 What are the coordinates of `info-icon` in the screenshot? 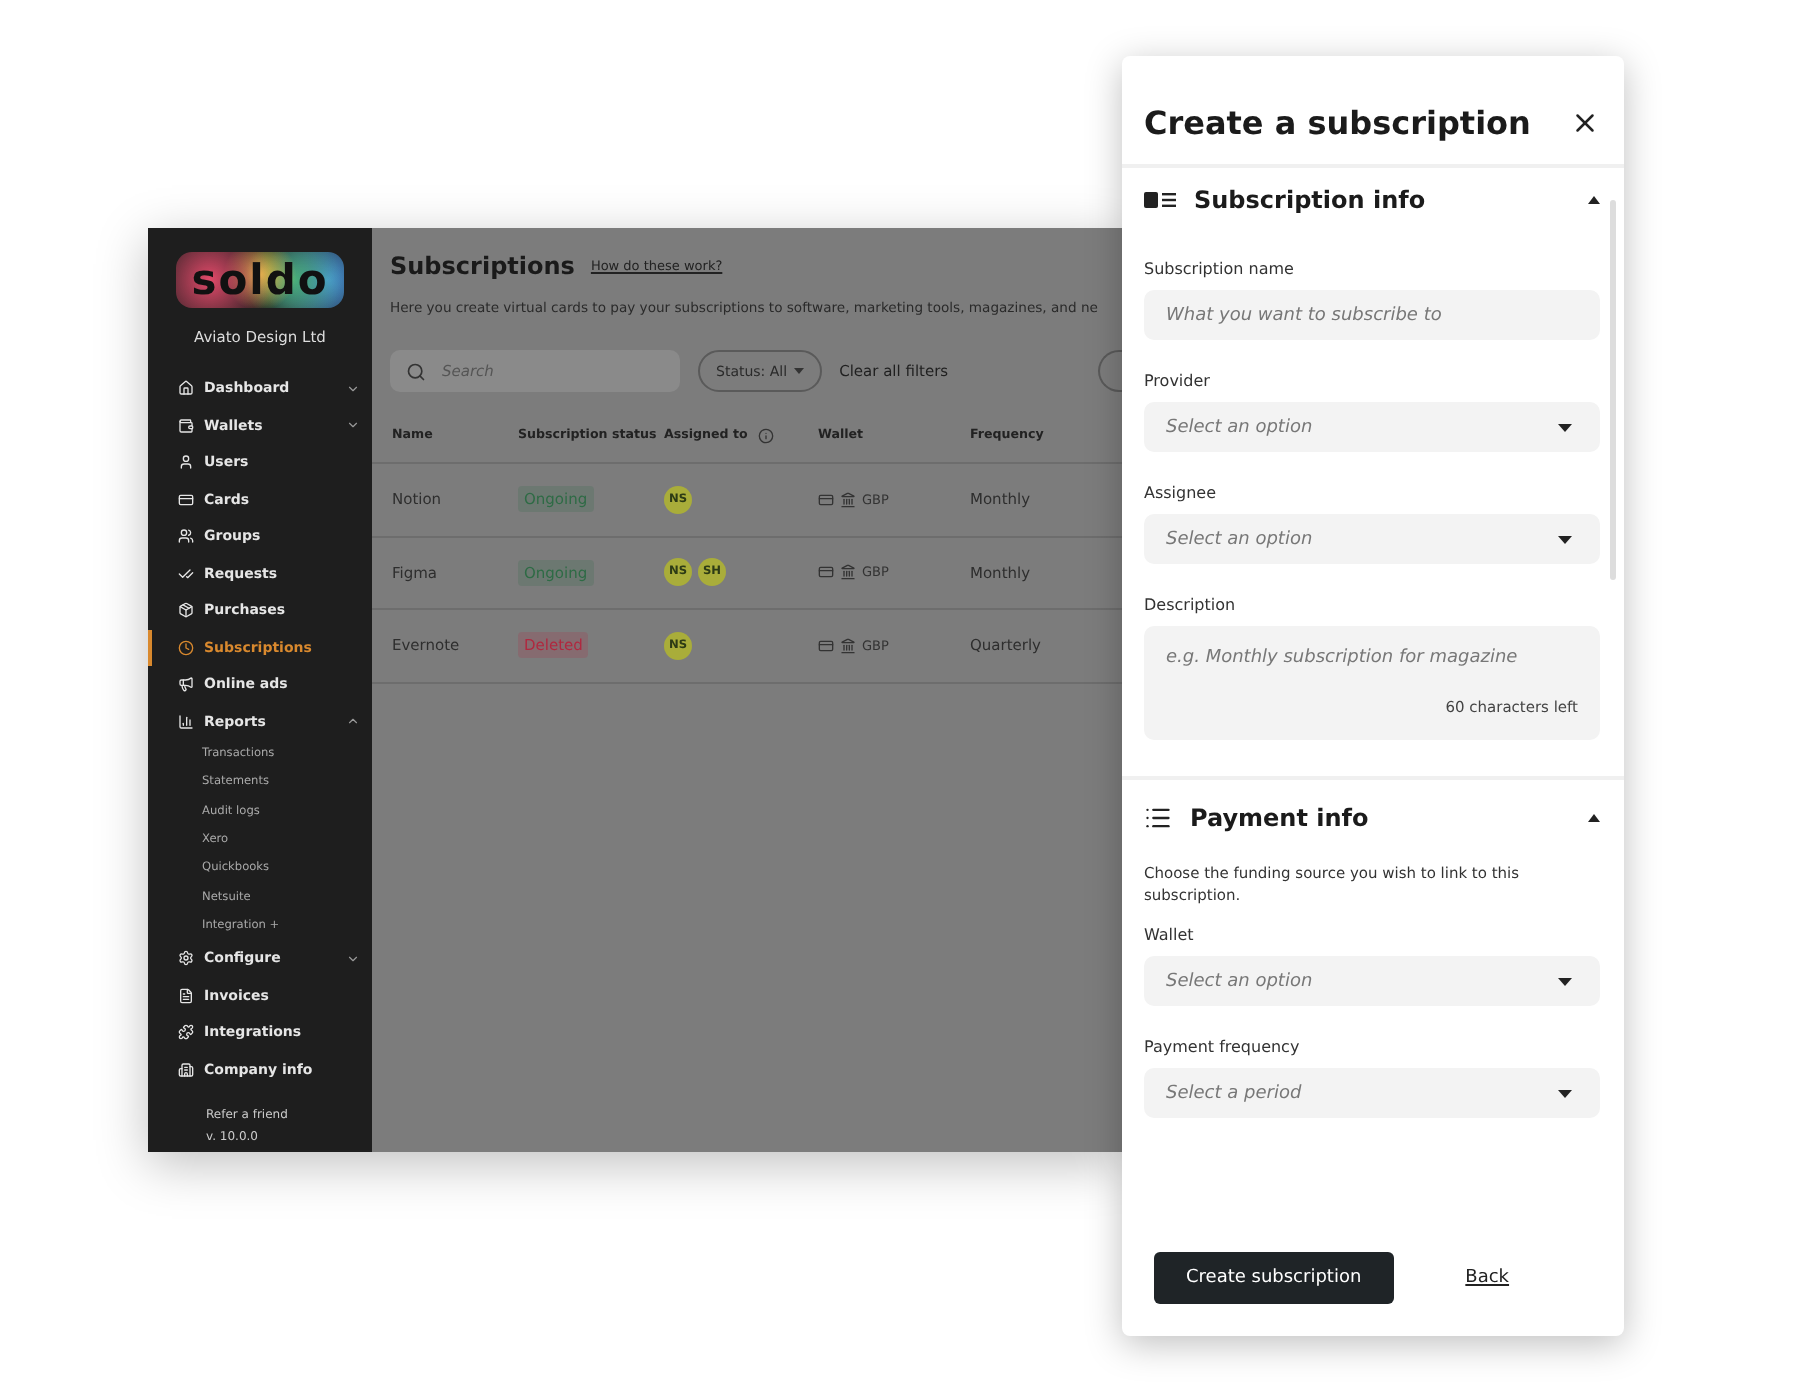 It's located at (765, 435).